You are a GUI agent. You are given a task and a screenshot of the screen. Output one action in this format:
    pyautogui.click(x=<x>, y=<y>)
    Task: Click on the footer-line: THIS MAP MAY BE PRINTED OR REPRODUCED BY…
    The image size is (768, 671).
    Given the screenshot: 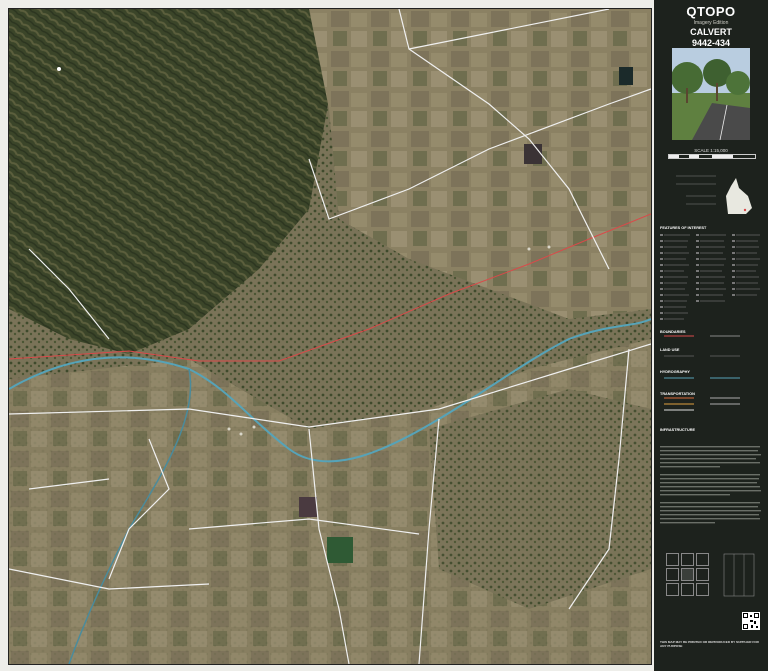 What is the action you would take?
    pyautogui.click(x=709, y=644)
    